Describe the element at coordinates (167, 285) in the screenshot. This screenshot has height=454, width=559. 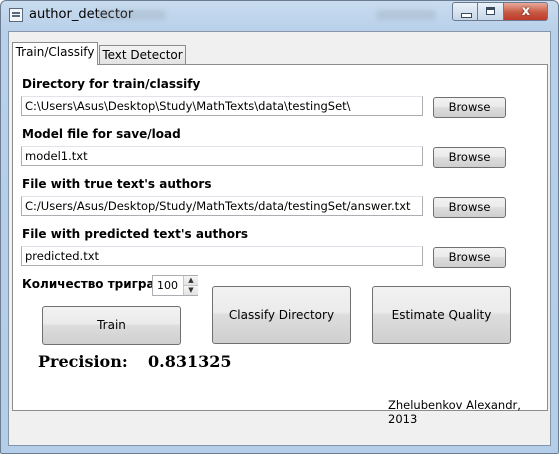
I see `trigram-count-value: 100` at that location.